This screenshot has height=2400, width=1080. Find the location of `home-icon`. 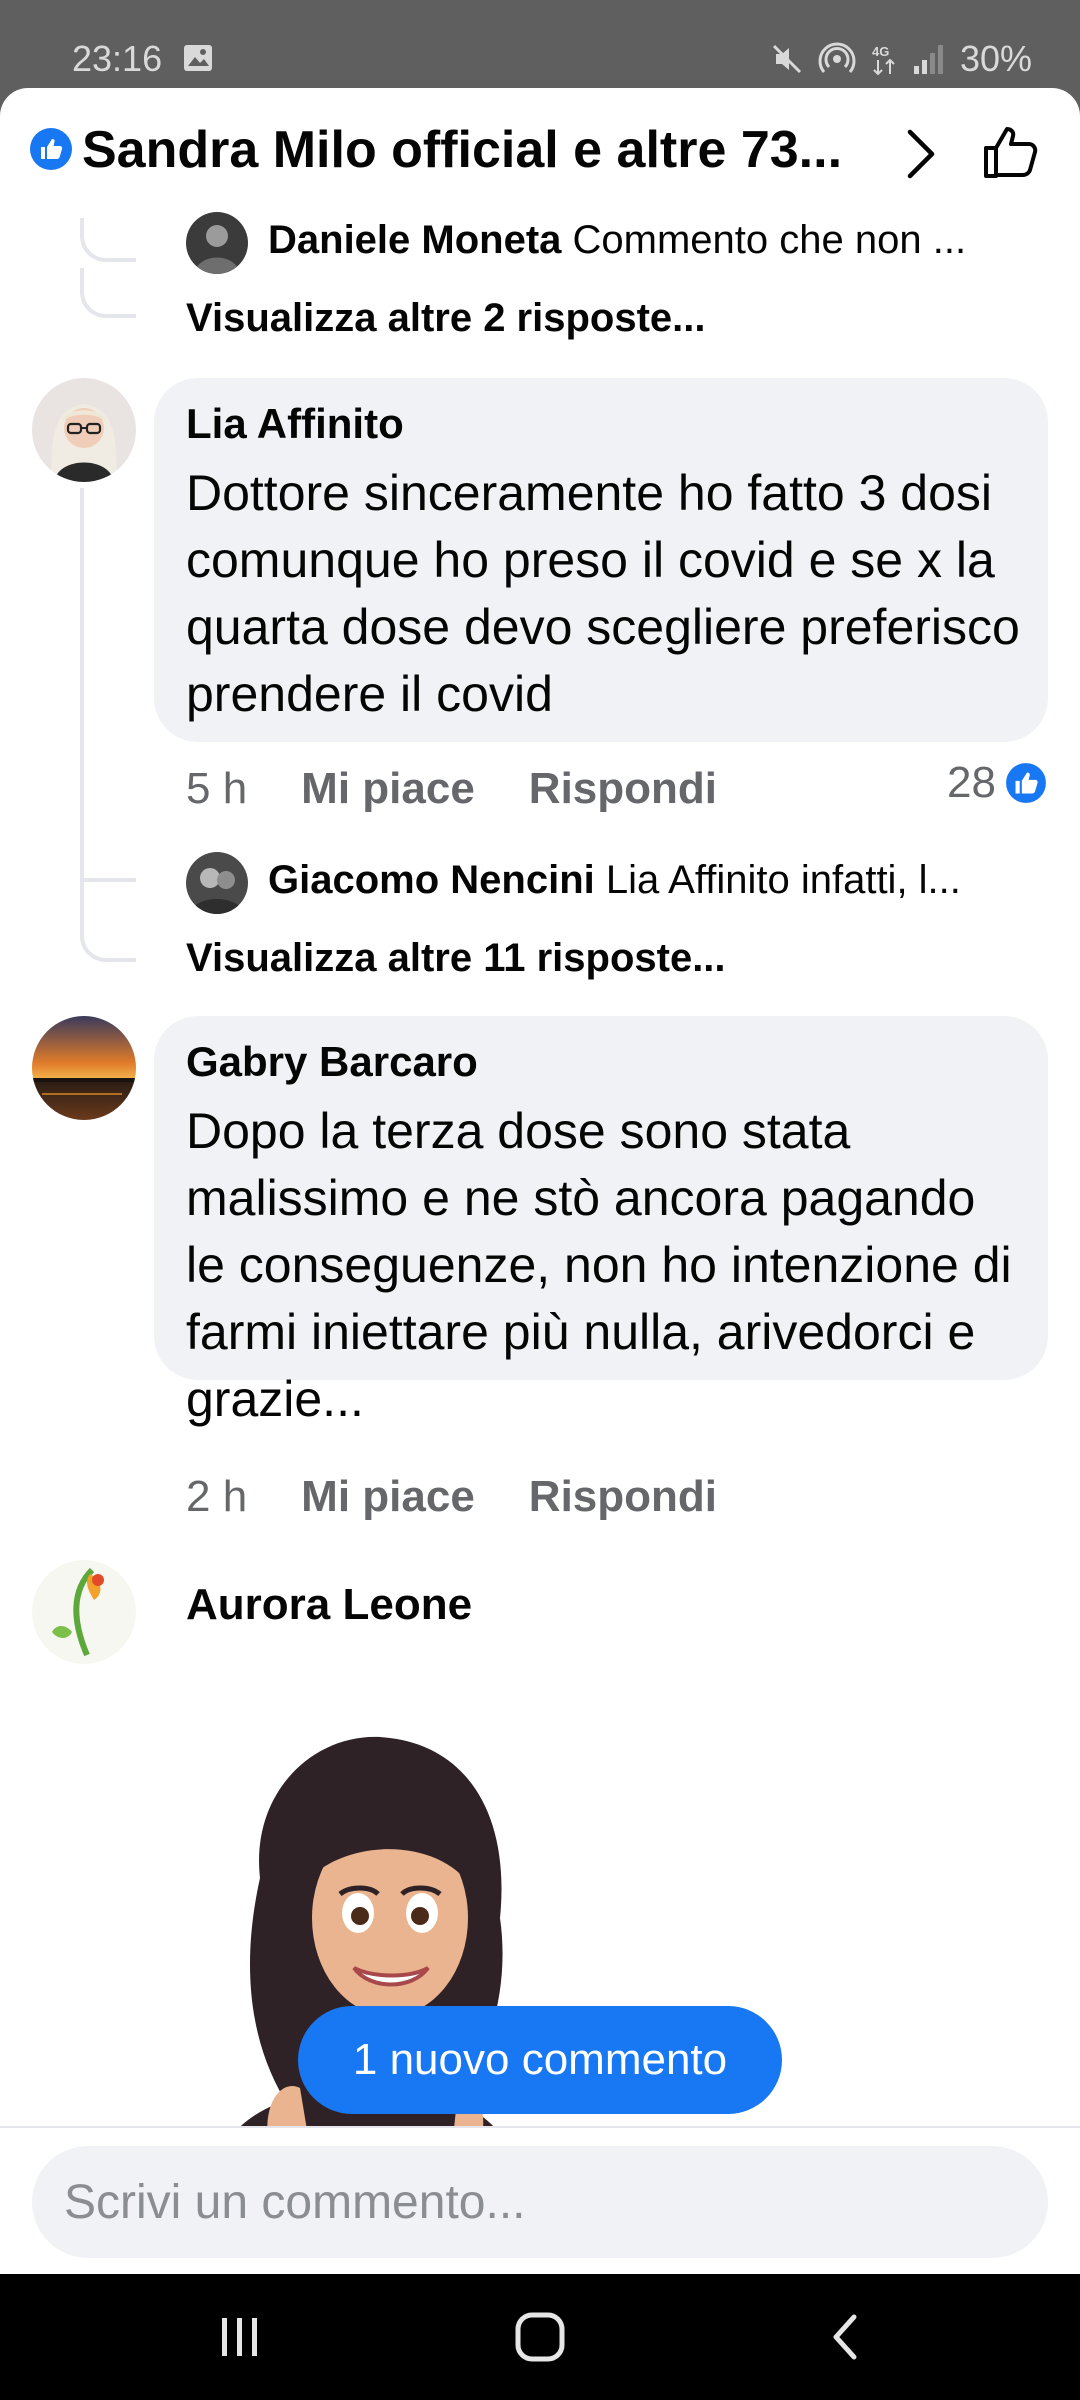

home-icon is located at coordinates (540, 2337).